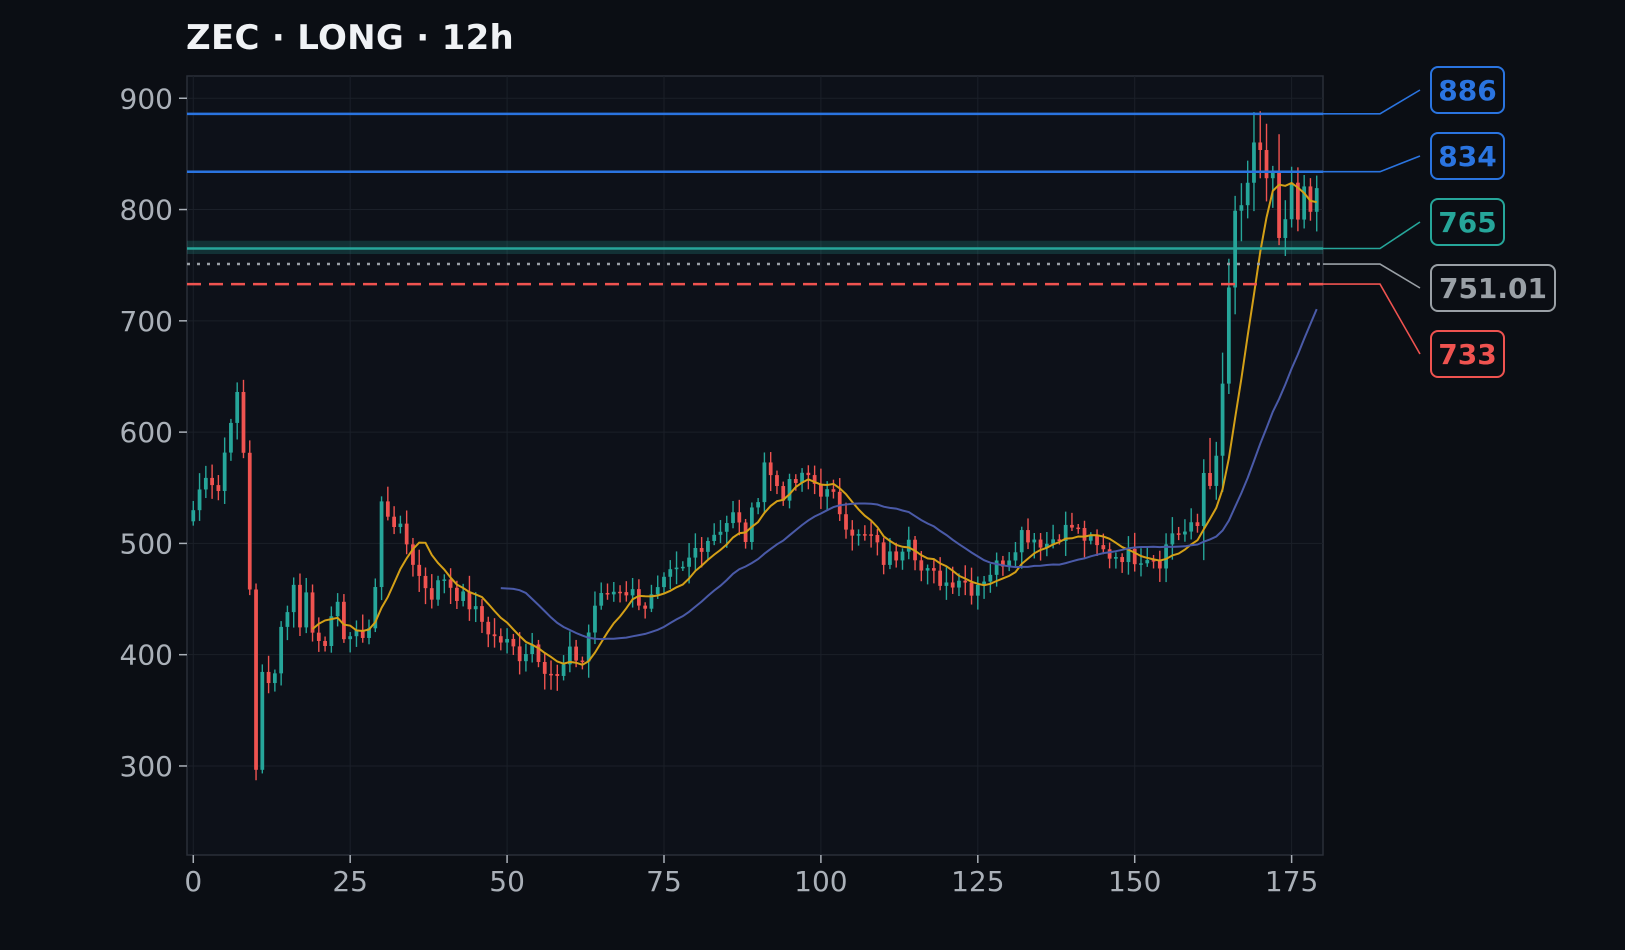  I want to click on y-tick-label: 300, so click(146, 766).